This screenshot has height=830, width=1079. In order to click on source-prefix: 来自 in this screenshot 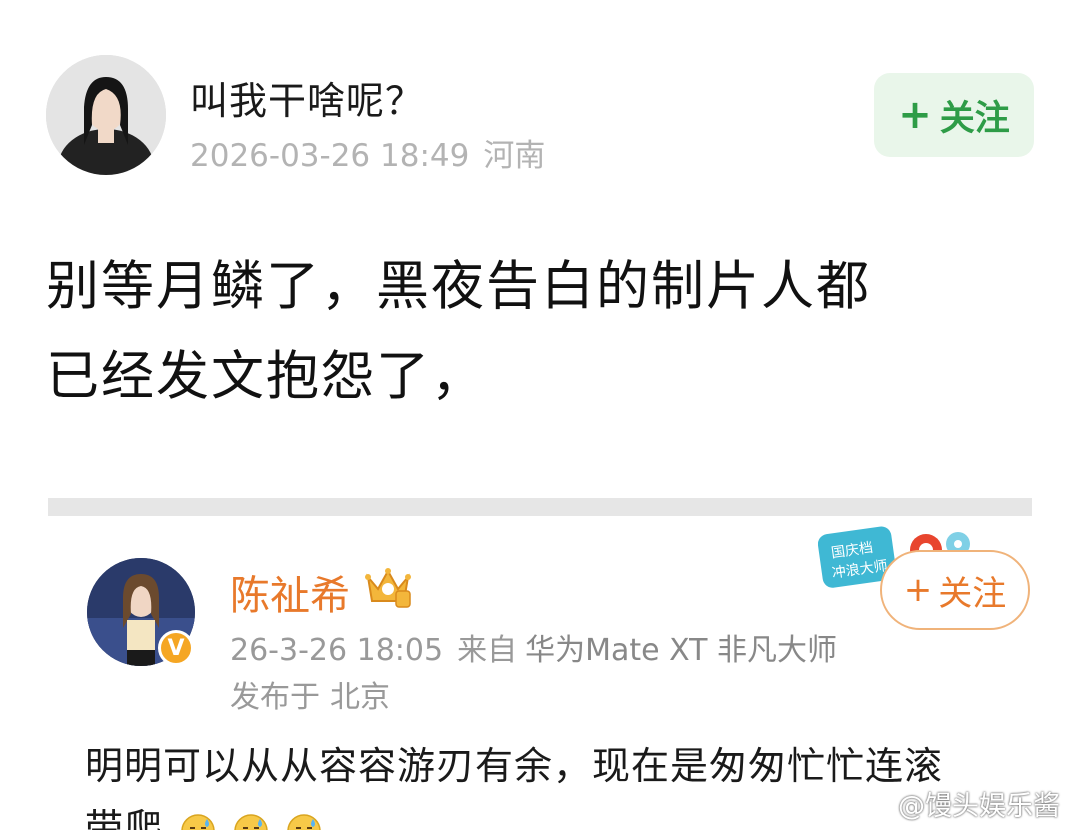, I will do `click(487, 650)`.